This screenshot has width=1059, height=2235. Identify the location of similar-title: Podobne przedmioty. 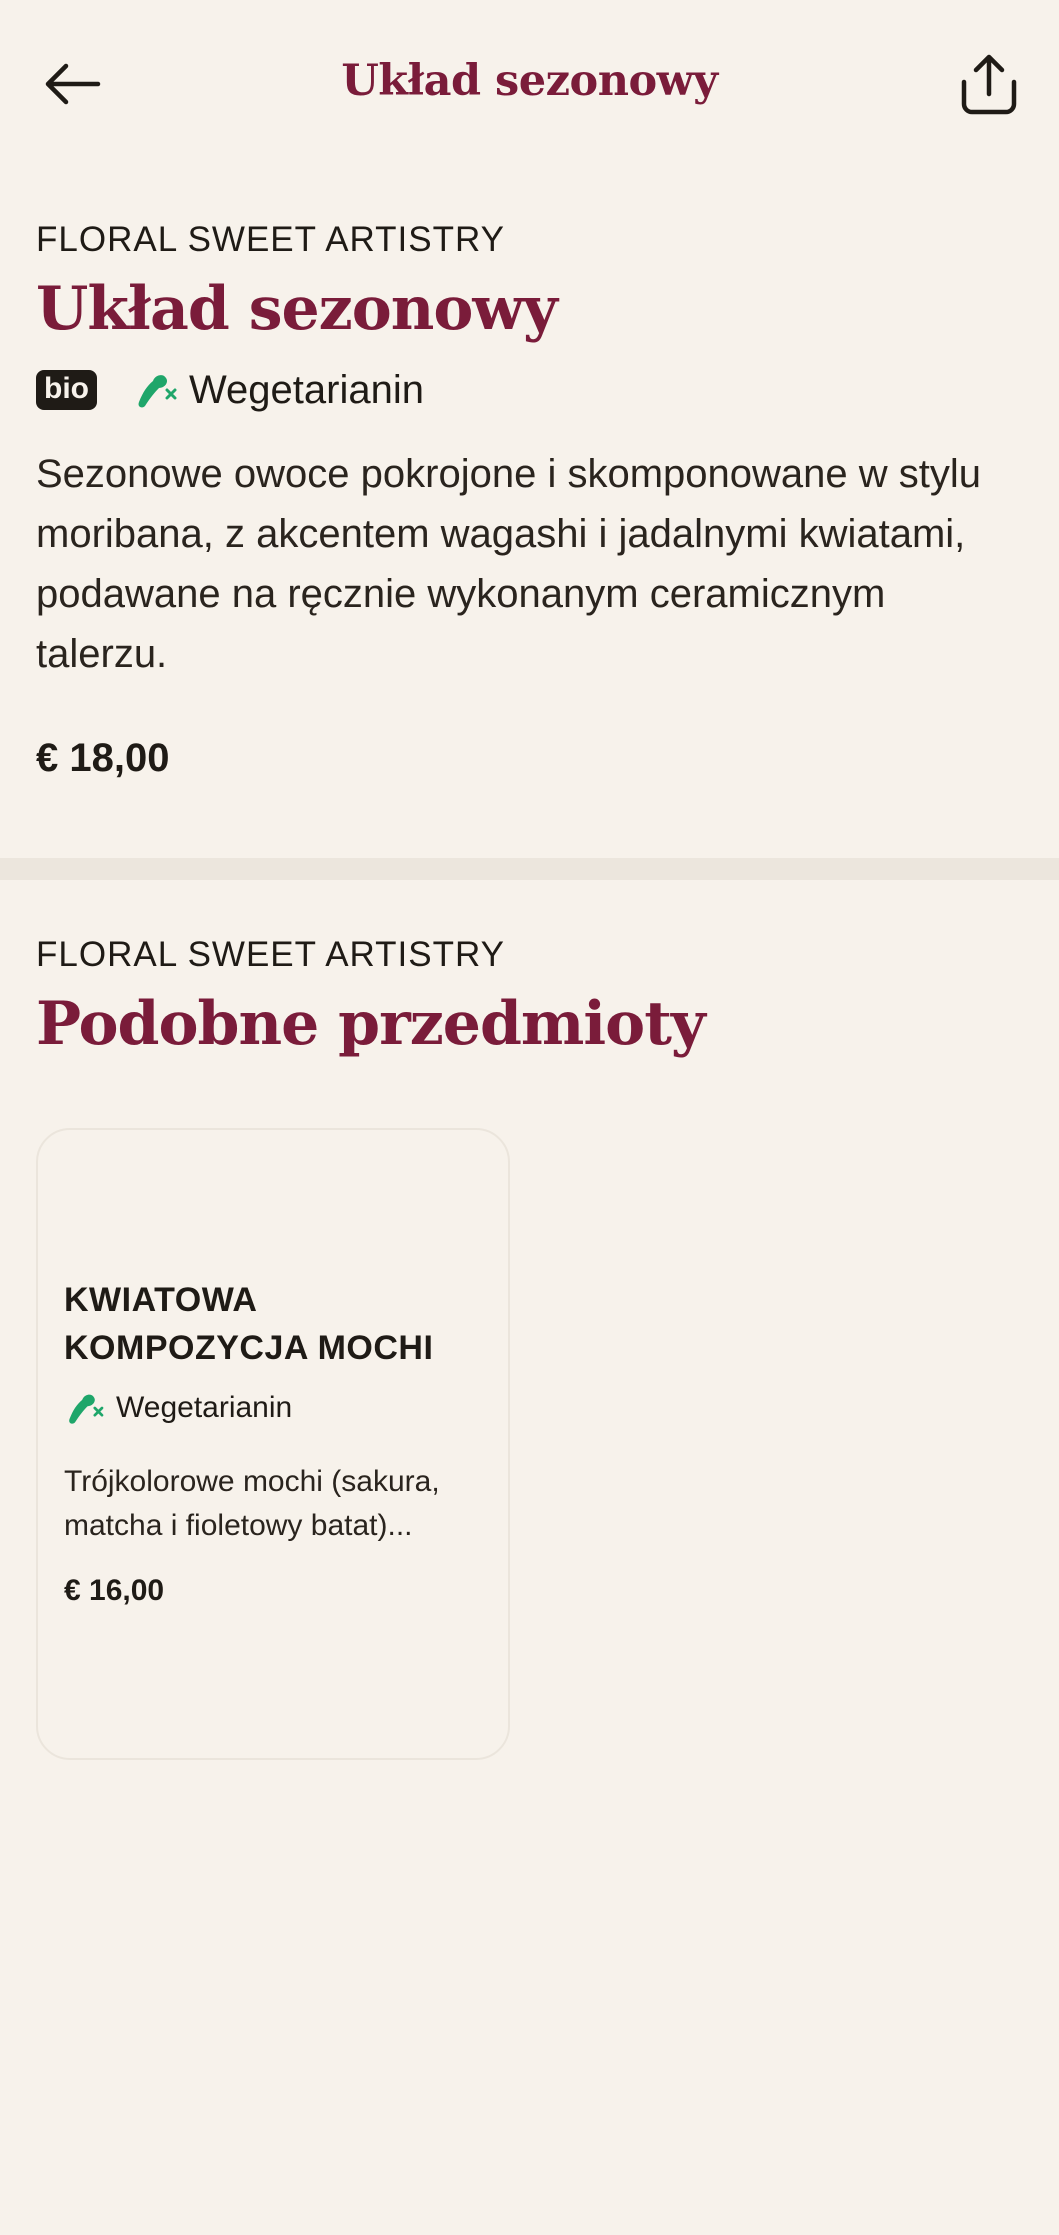
(371, 1024).